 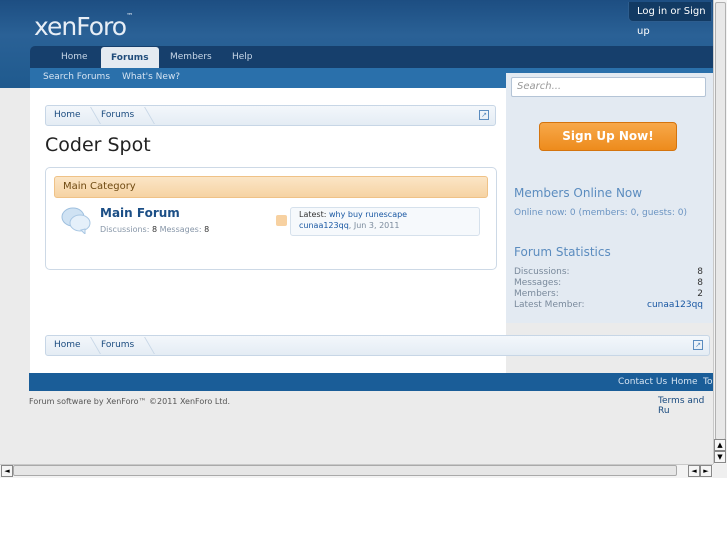 I want to click on stat-messages: Messages: 8, so click(x=608, y=283).